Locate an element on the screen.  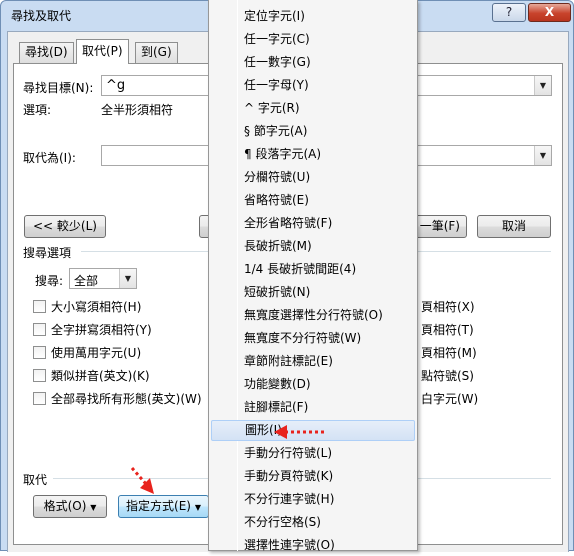
menu-item-zero-width-non-break: 無寬度不分行符號(W) is located at coordinates (313, 338).